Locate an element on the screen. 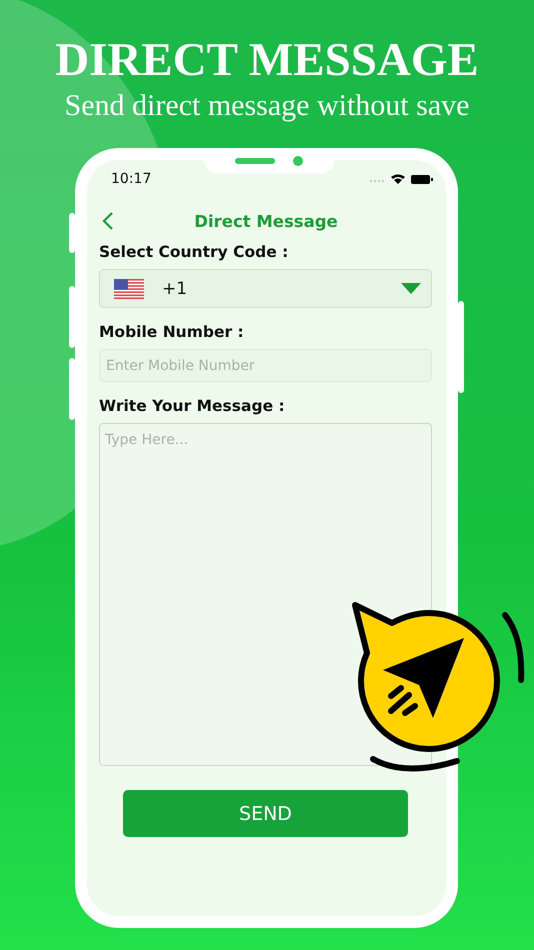 This screenshot has height=950, width=534. status-time: 10:17 is located at coordinates (131, 179).